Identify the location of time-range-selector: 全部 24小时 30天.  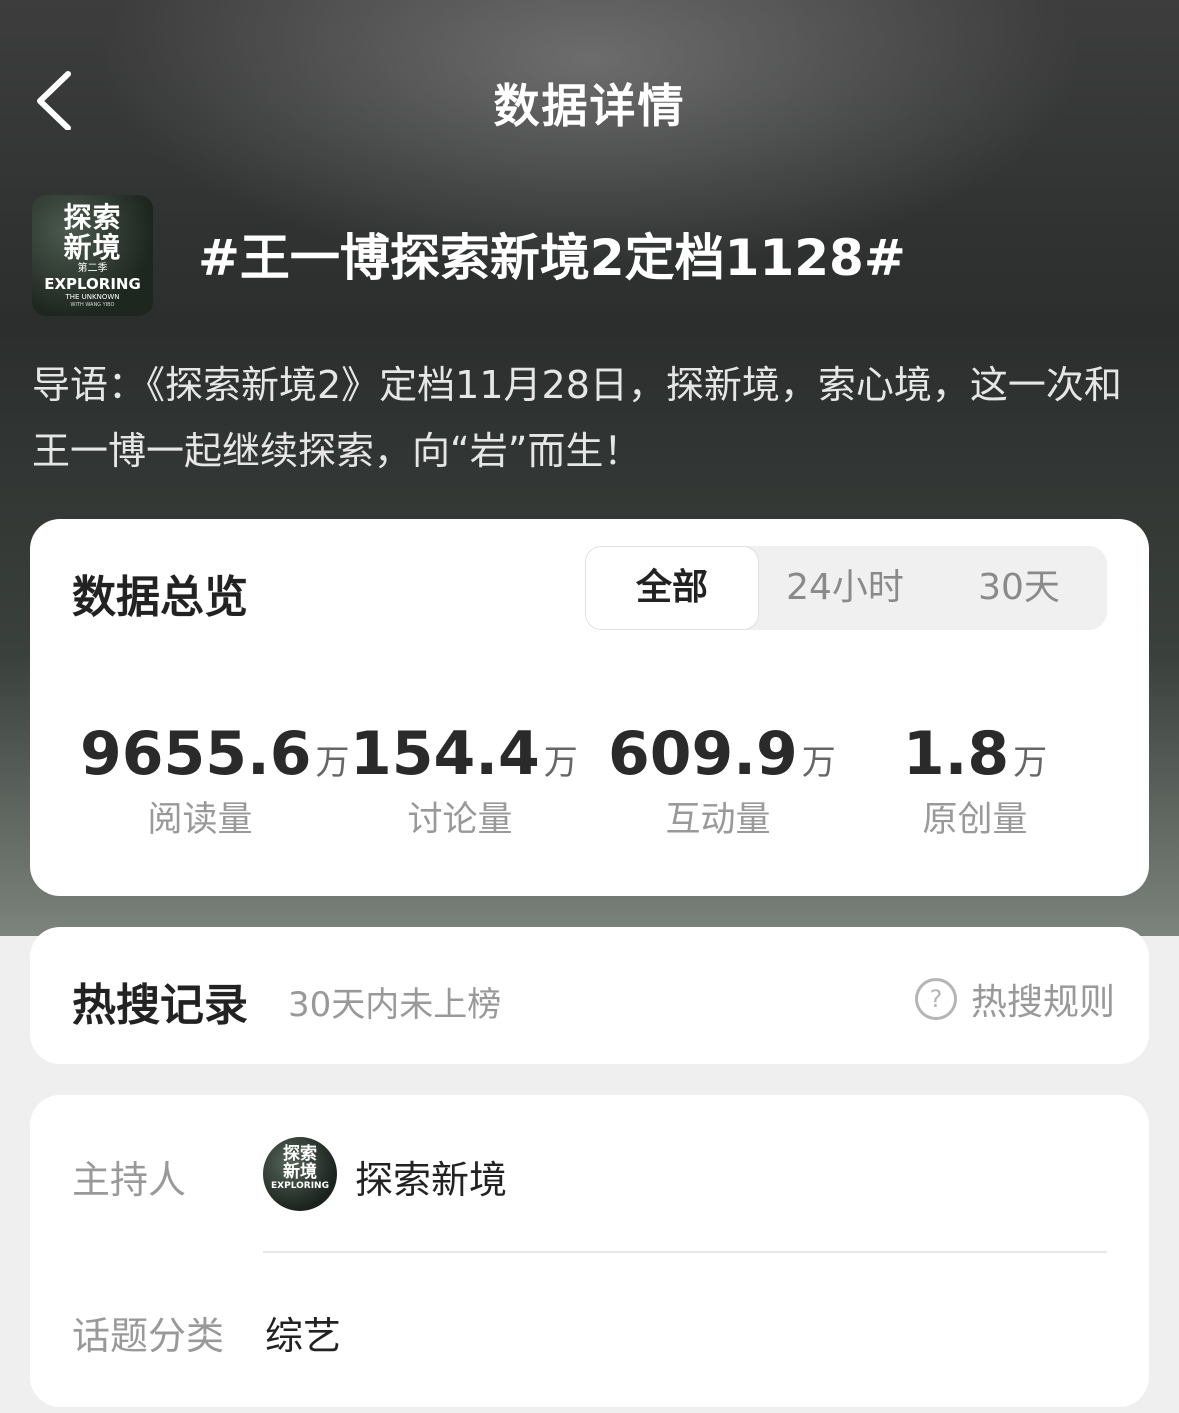
(846, 588).